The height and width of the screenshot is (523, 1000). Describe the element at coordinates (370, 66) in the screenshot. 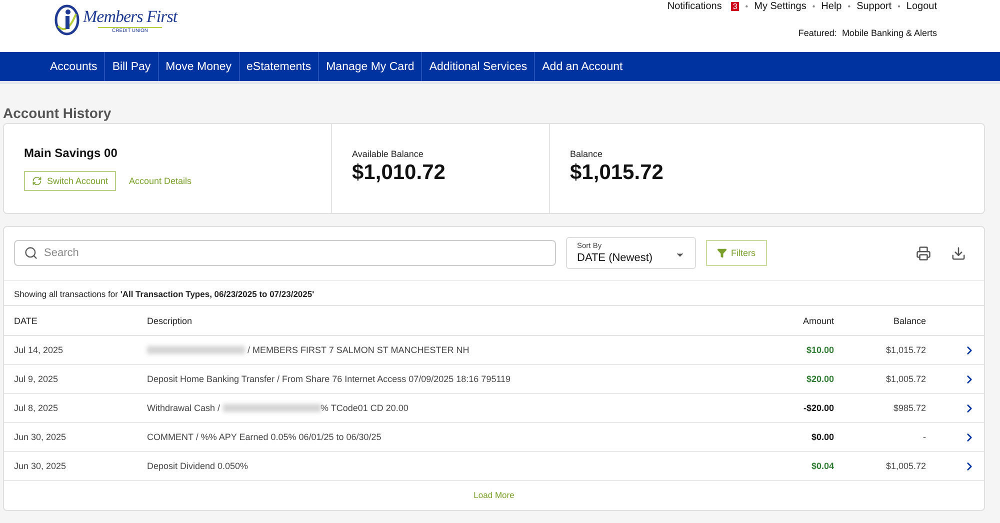

I see `nav-item: Manage My Card` at that location.